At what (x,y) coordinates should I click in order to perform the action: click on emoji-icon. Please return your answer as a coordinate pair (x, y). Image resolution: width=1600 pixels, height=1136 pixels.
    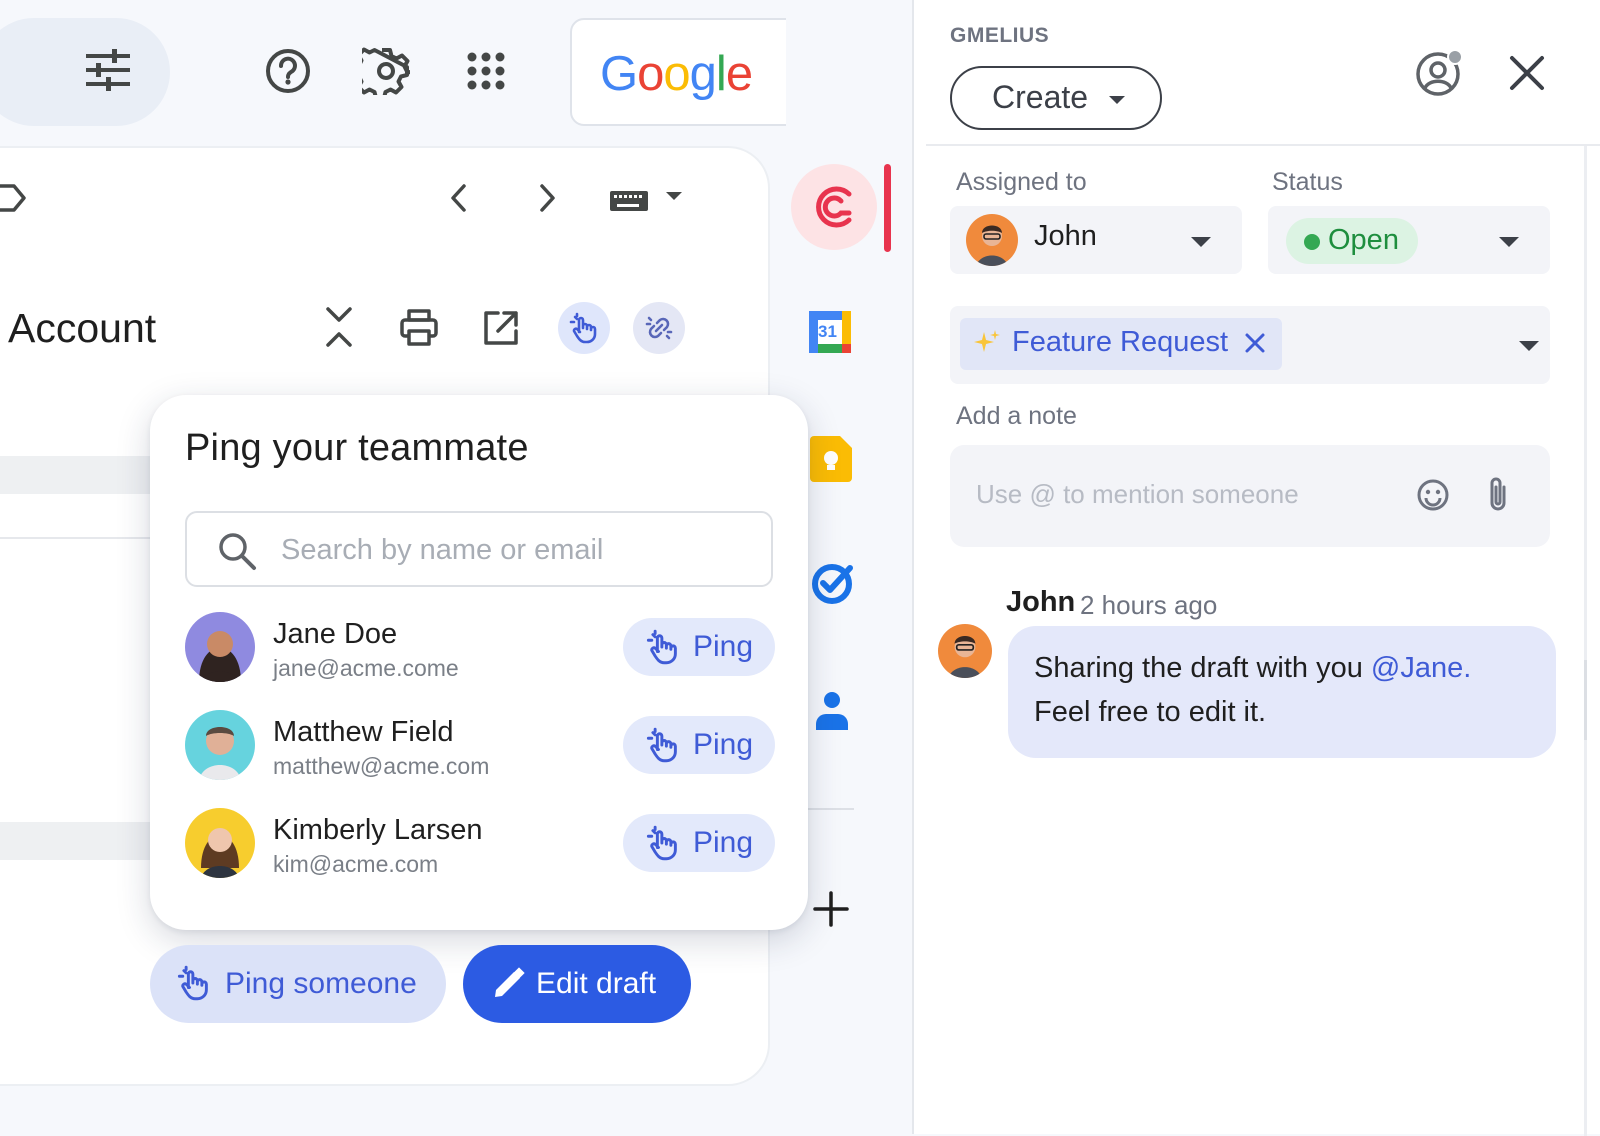
    Looking at the image, I should click on (1433, 495).